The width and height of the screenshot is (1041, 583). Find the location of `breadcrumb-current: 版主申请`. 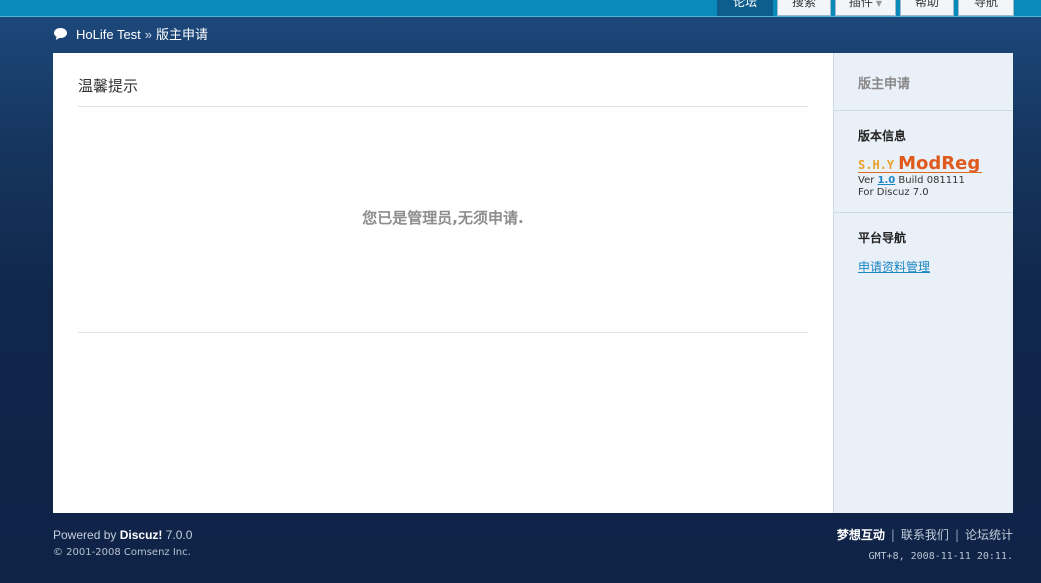

breadcrumb-current: 版主申请 is located at coordinates (182, 34).